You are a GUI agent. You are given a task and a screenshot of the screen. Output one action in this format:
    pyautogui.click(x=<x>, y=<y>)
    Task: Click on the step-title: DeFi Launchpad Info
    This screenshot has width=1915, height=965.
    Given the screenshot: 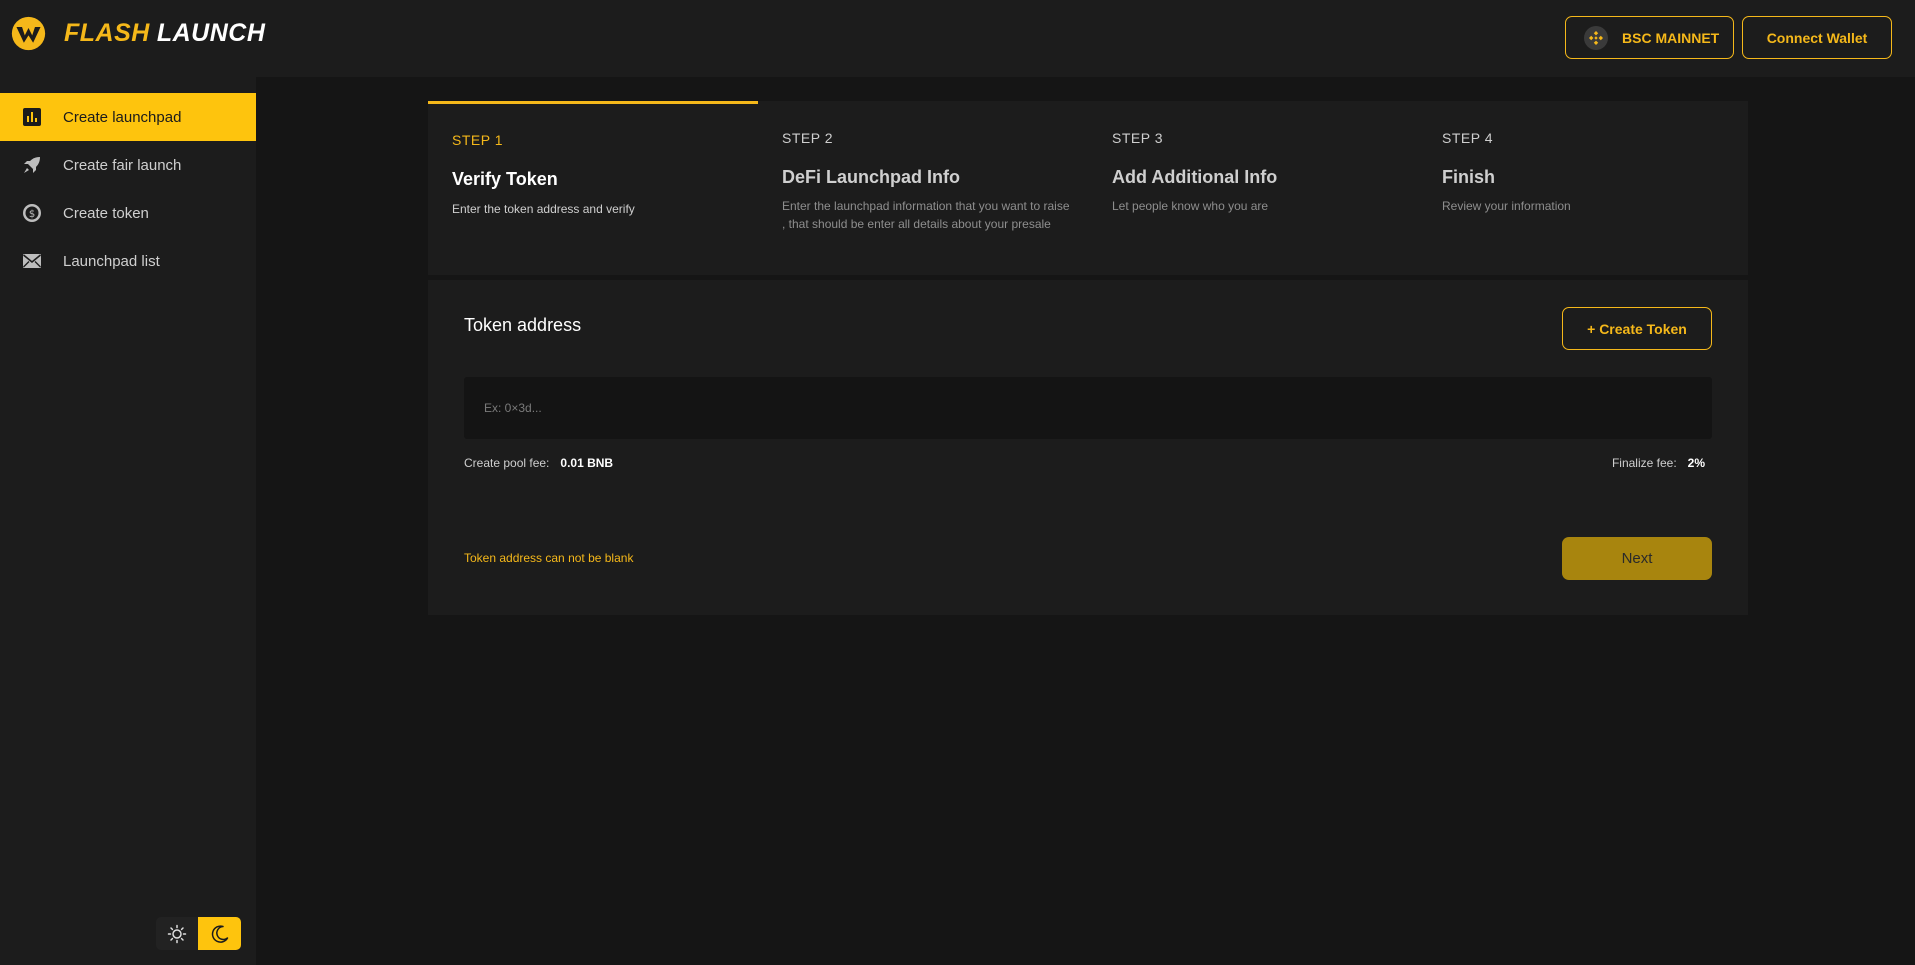 What is the action you would take?
    pyautogui.click(x=871, y=177)
    